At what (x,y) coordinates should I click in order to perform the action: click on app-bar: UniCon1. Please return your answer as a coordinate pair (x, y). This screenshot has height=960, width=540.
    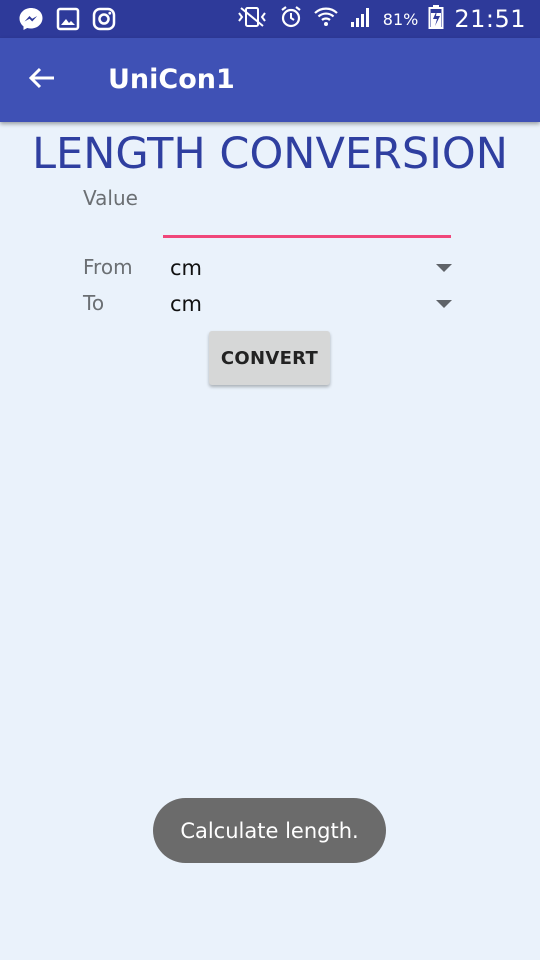
    Looking at the image, I should click on (270, 80).